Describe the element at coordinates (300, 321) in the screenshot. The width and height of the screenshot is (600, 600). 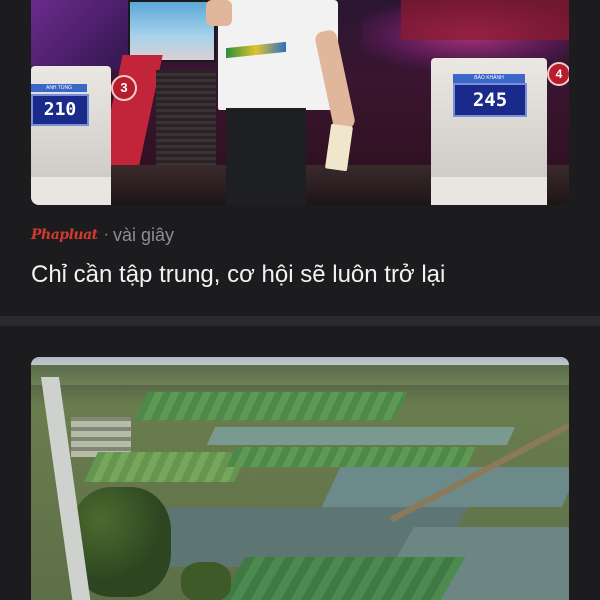
I see `feed-divider` at that location.